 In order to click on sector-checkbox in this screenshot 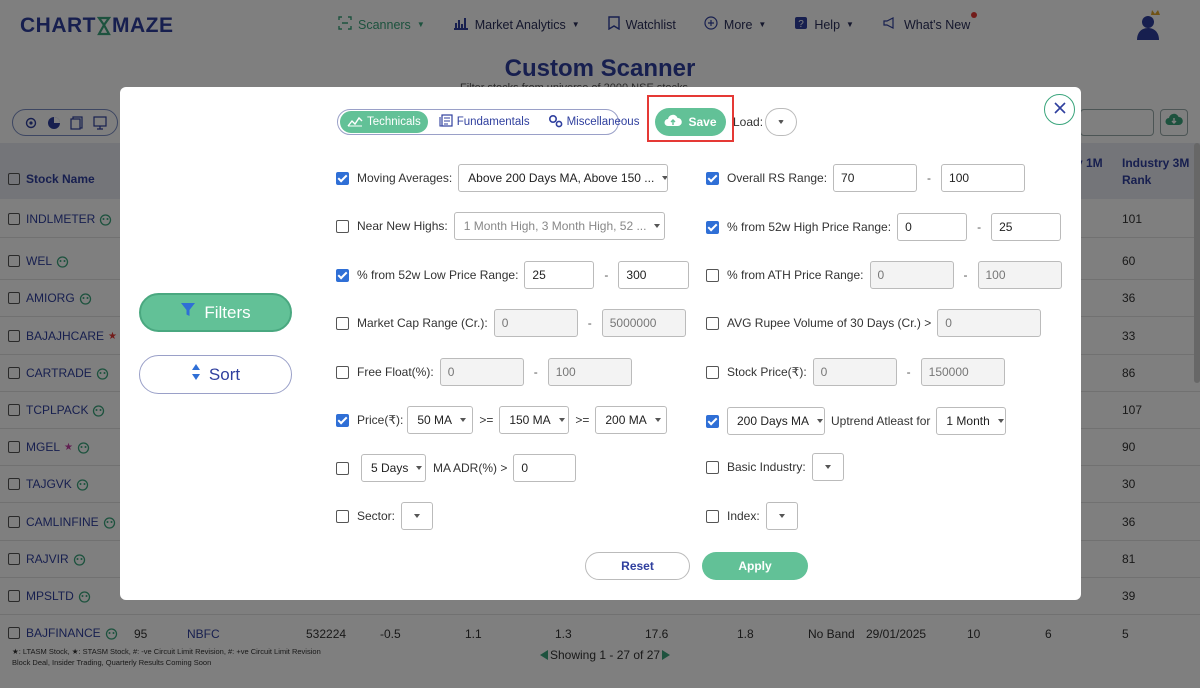, I will do `click(342, 516)`.